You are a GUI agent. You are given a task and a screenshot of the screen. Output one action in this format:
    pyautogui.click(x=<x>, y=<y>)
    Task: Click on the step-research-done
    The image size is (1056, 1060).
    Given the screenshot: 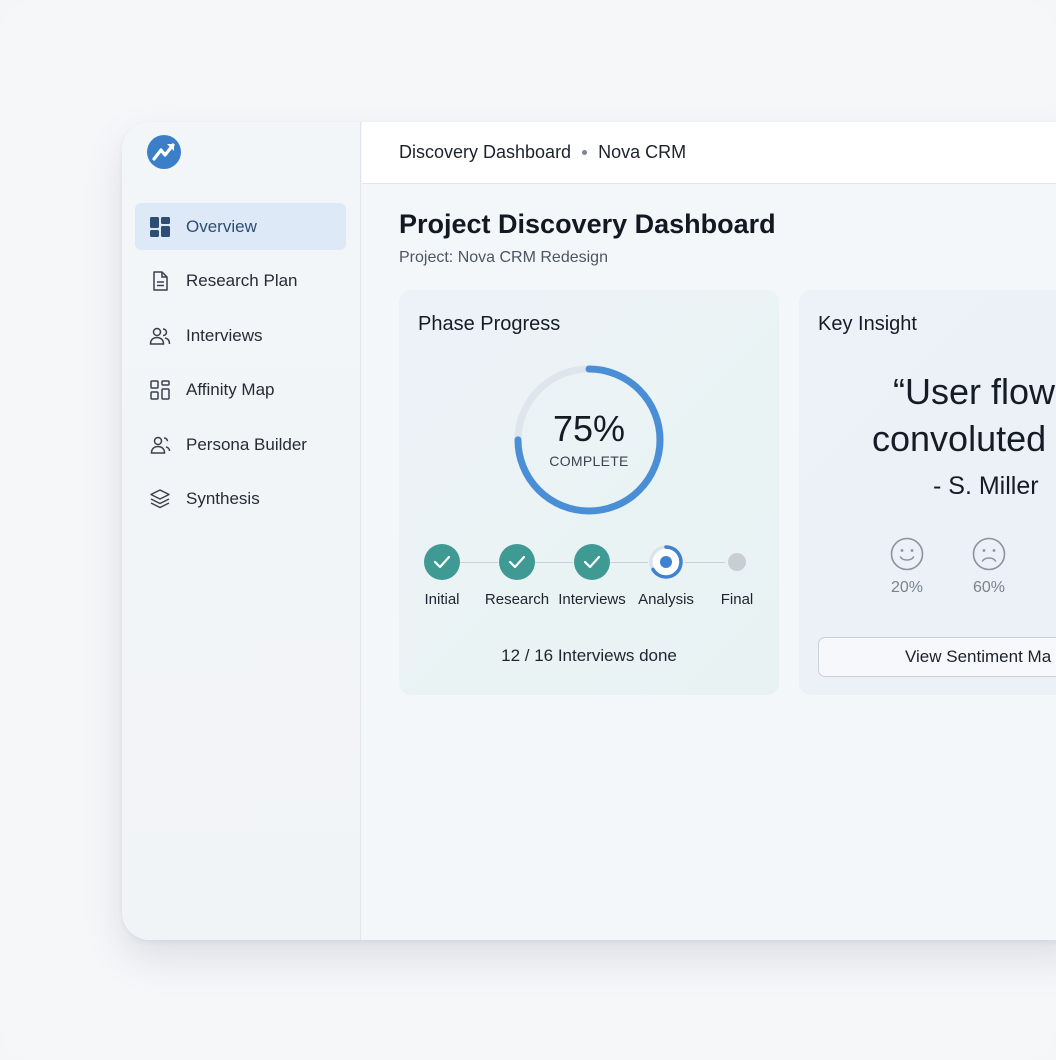 What is the action you would take?
    pyautogui.click(x=517, y=562)
    